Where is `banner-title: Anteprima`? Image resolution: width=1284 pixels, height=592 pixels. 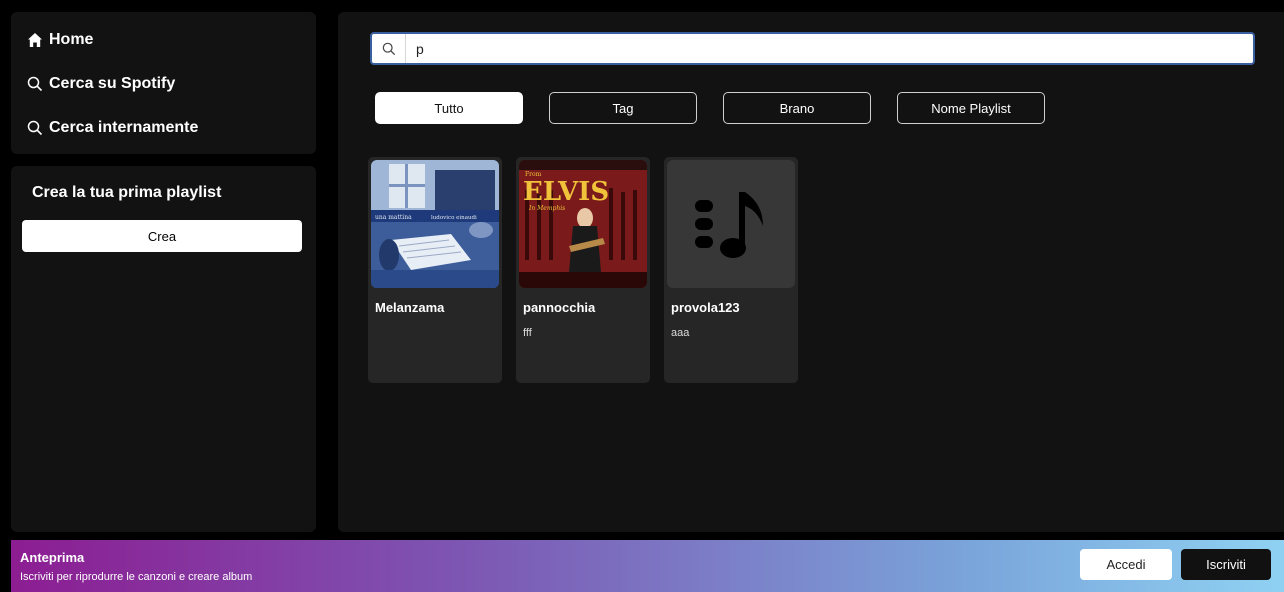
banner-title: Anteprima is located at coordinates (52, 557).